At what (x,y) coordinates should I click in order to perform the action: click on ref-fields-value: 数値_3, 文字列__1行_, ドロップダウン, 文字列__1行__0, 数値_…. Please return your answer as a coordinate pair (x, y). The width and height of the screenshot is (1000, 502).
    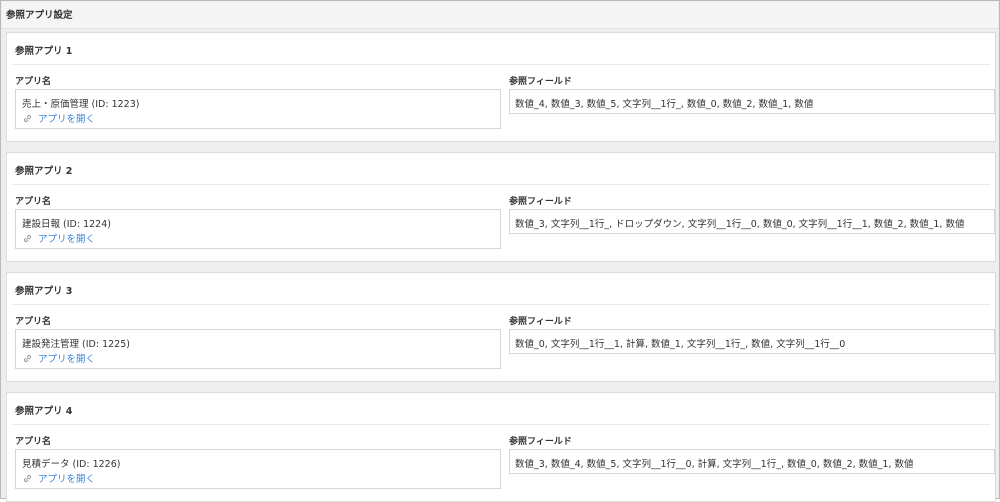
    Looking at the image, I should click on (740, 224).